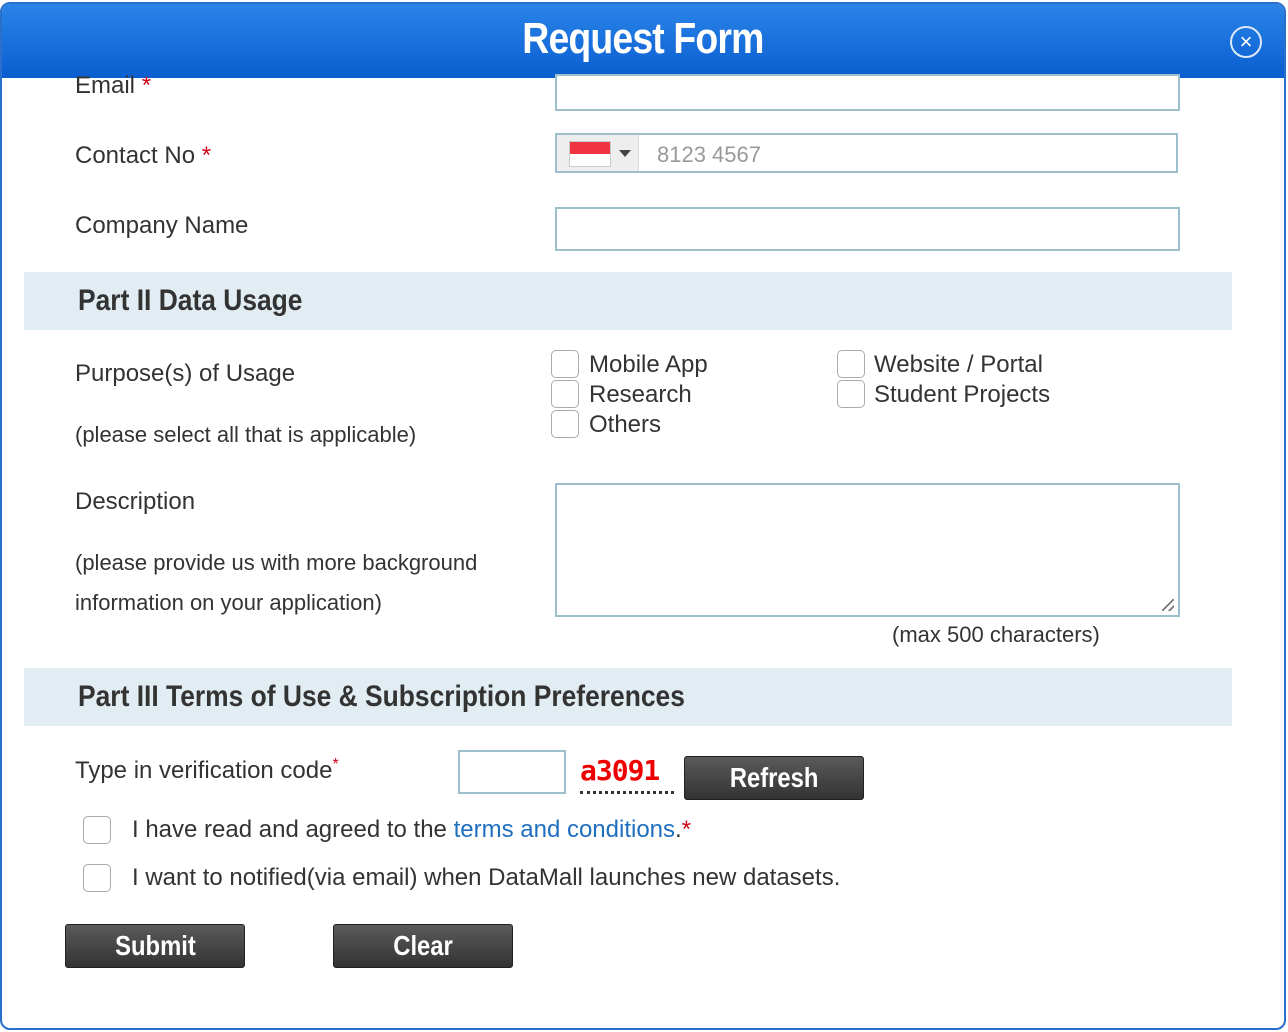 The image size is (1288, 1032). Describe the element at coordinates (565, 424) in the screenshot. I see `checkbox-others` at that location.